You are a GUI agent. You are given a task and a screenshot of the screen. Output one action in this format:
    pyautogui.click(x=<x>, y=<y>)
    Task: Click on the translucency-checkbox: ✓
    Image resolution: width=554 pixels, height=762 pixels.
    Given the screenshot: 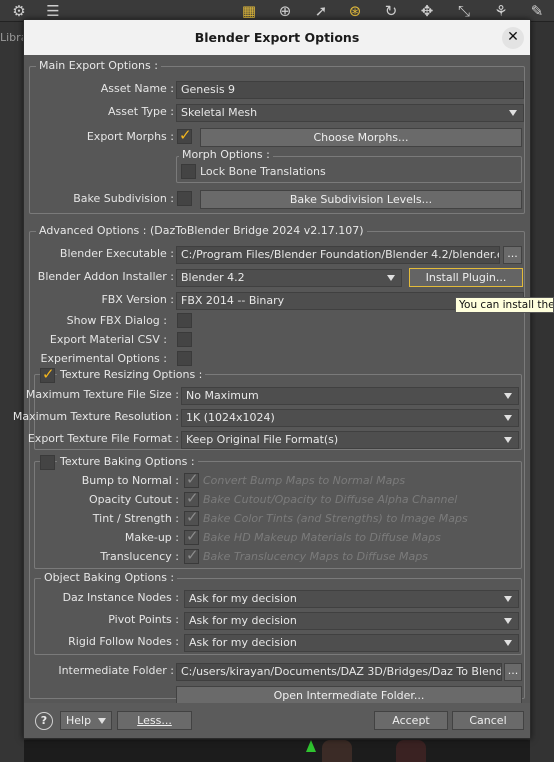 What is the action you would take?
    pyautogui.click(x=191, y=555)
    